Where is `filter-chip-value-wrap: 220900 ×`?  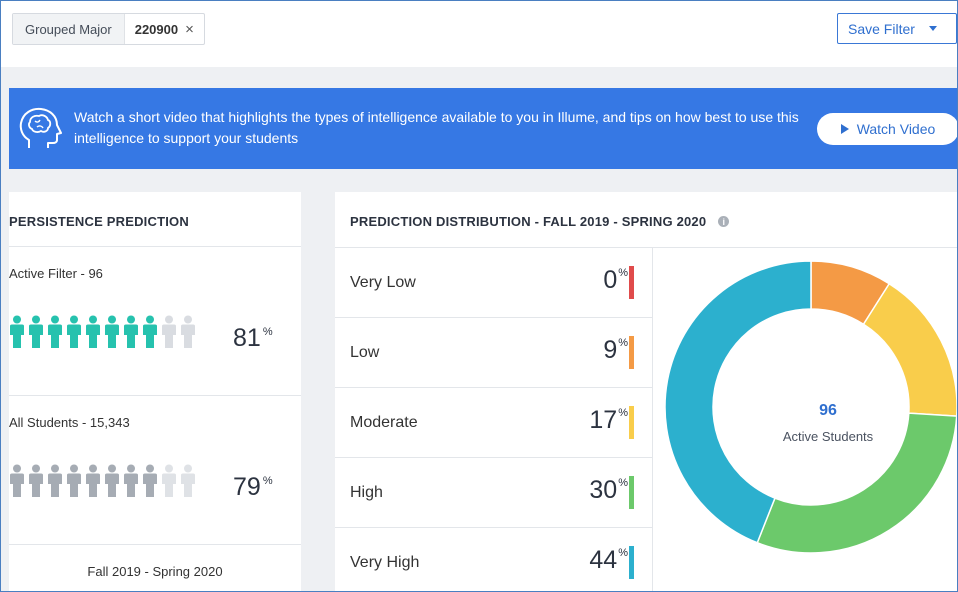
filter-chip-value-wrap: 220900 × is located at coordinates (164, 29).